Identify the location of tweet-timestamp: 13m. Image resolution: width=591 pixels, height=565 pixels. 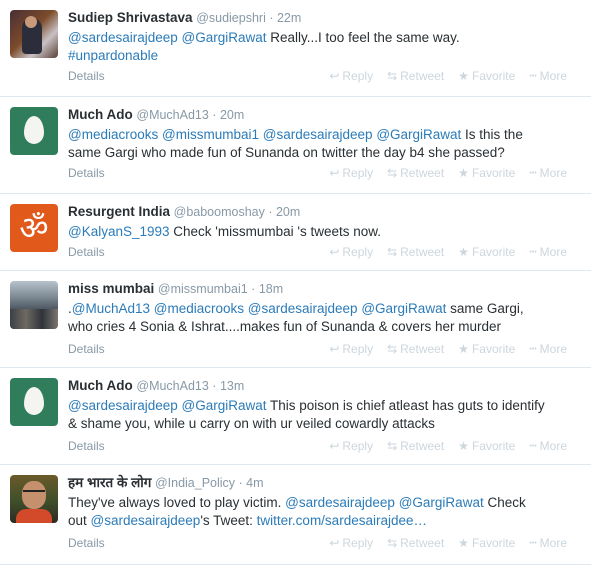
(232, 386).